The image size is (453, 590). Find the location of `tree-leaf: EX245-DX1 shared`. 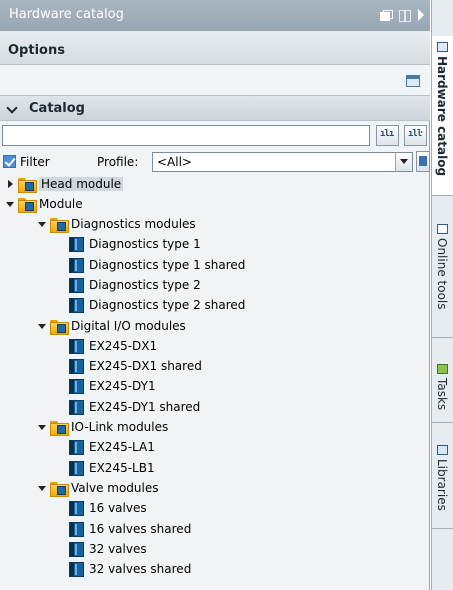

tree-leaf: EX245-DX1 shared is located at coordinates (135, 366).